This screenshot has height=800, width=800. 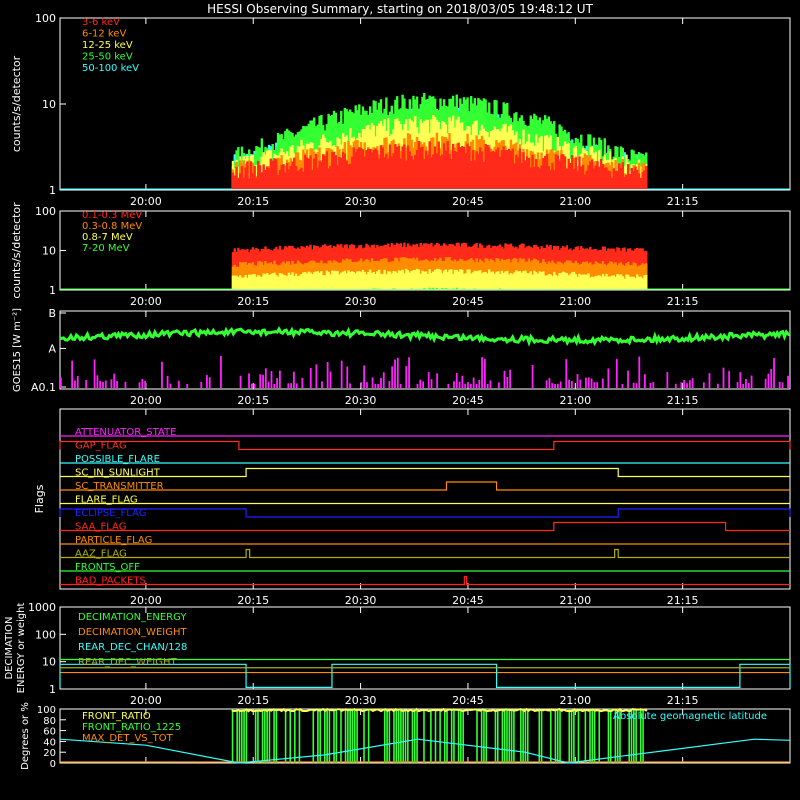 What do you see at coordinates (52, 290) in the screenshot?
I see `y-tick-label: 1` at bounding box center [52, 290].